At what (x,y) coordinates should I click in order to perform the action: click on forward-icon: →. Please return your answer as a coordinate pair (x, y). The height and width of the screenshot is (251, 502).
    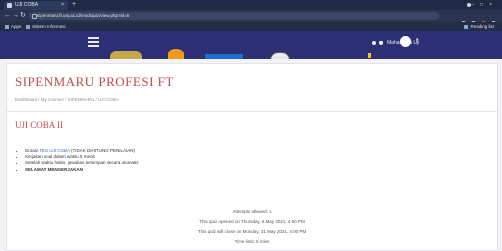
    Looking at the image, I should click on (15, 16).